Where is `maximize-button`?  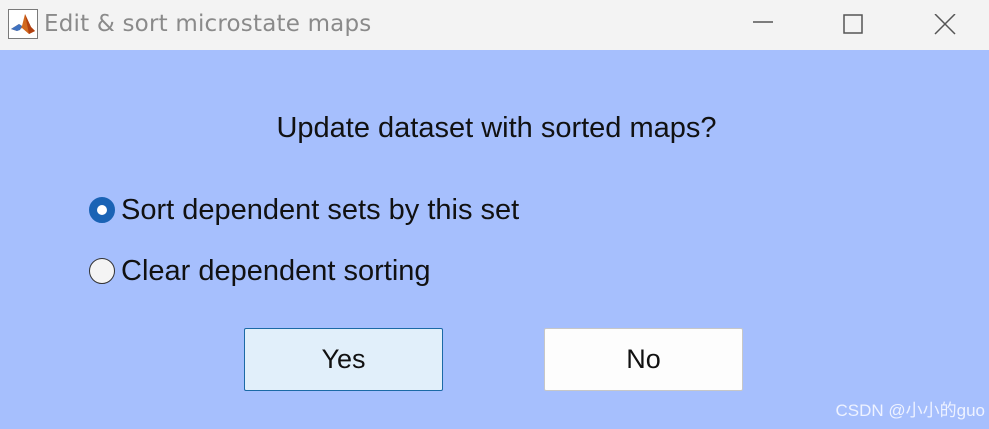
maximize-button is located at coordinates (853, 25).